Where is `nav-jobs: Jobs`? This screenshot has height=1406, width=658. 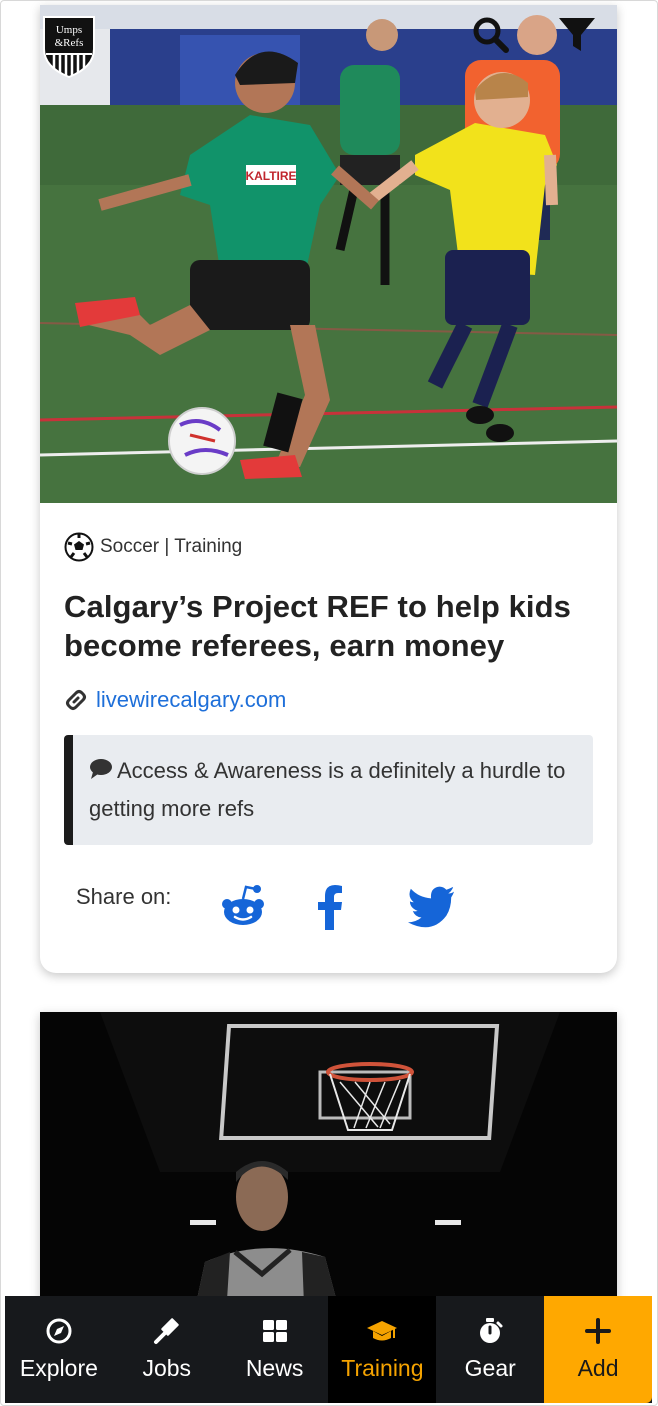
nav-jobs: Jobs is located at coordinates (167, 1349).